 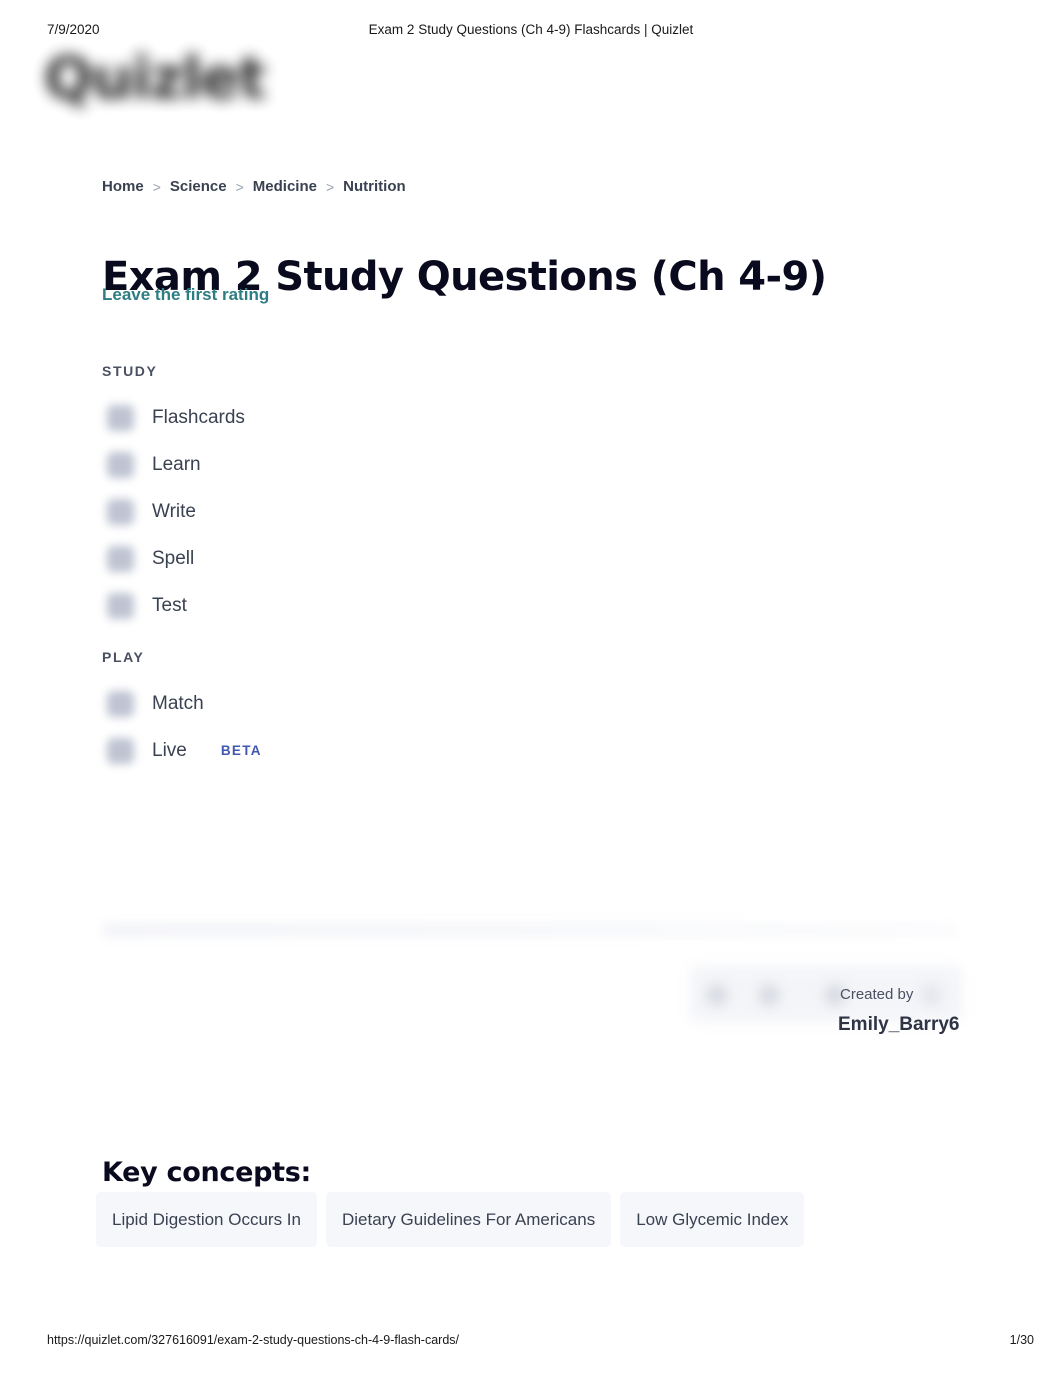 What do you see at coordinates (206, 1219) in the screenshot?
I see `key-concept-chip: Lipid Digestion Occurs In` at bounding box center [206, 1219].